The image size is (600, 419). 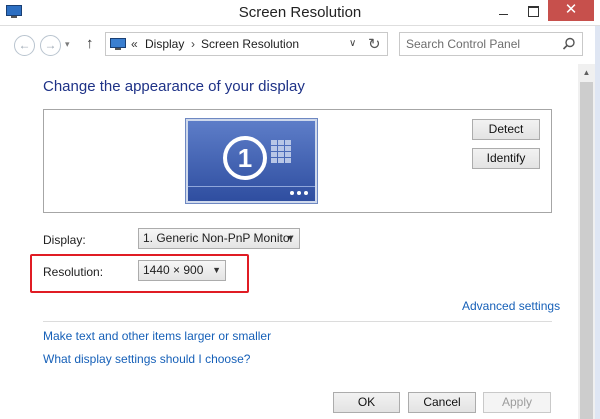 I want to click on advanced-settings-link: Advanced settings, so click(x=511, y=306).